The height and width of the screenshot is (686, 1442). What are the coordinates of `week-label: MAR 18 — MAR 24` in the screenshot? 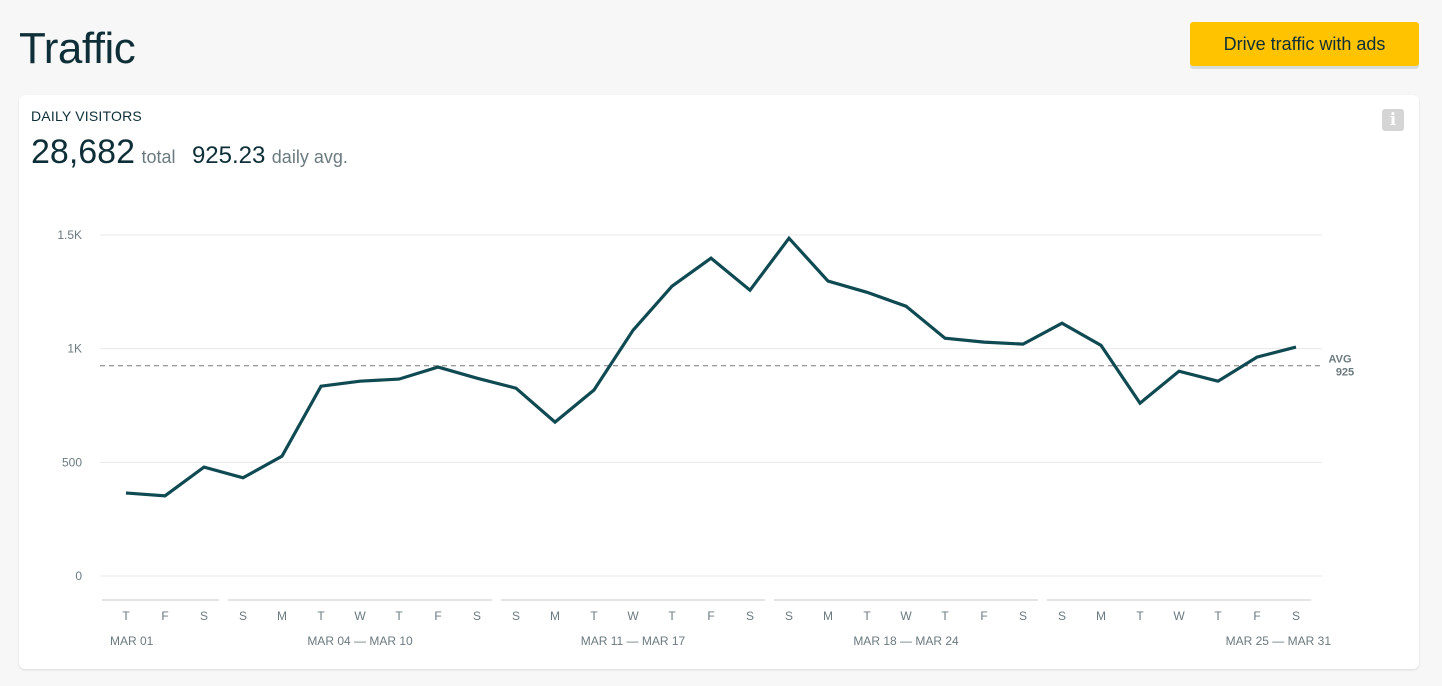 It's located at (906, 641).